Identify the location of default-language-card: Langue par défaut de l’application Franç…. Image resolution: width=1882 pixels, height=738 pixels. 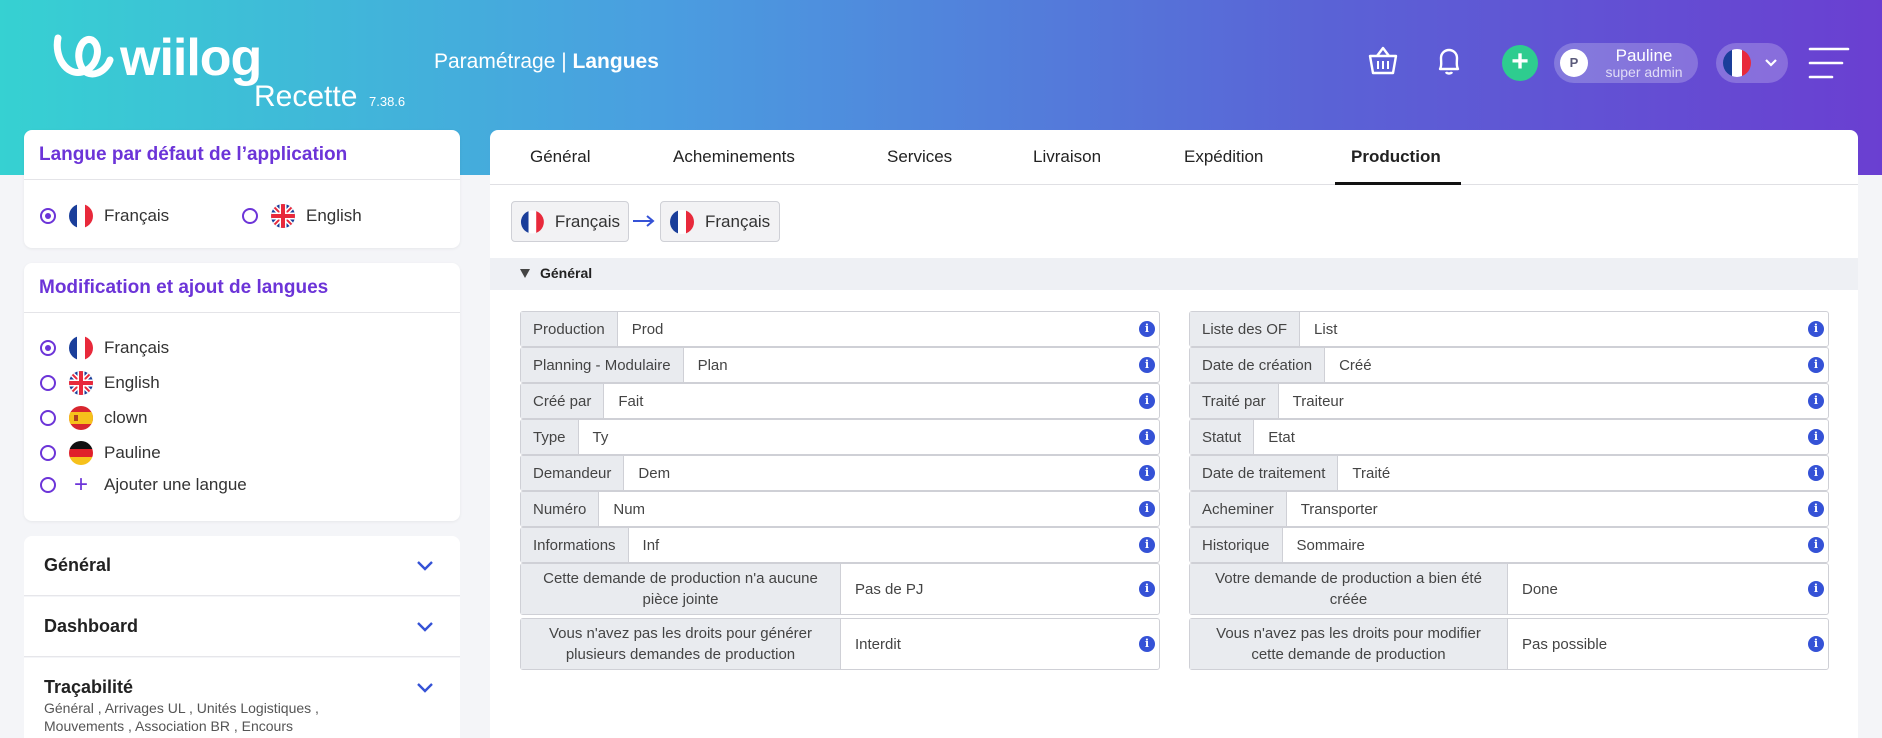
(242, 189).